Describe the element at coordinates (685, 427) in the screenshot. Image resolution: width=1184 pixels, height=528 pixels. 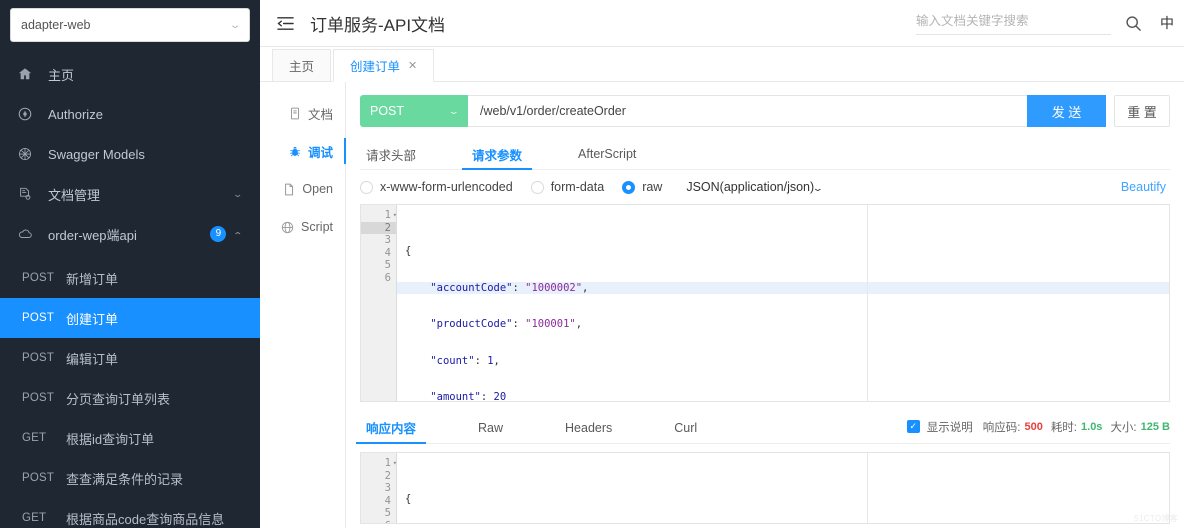
I see `tab-response-curl: Curl` at that location.